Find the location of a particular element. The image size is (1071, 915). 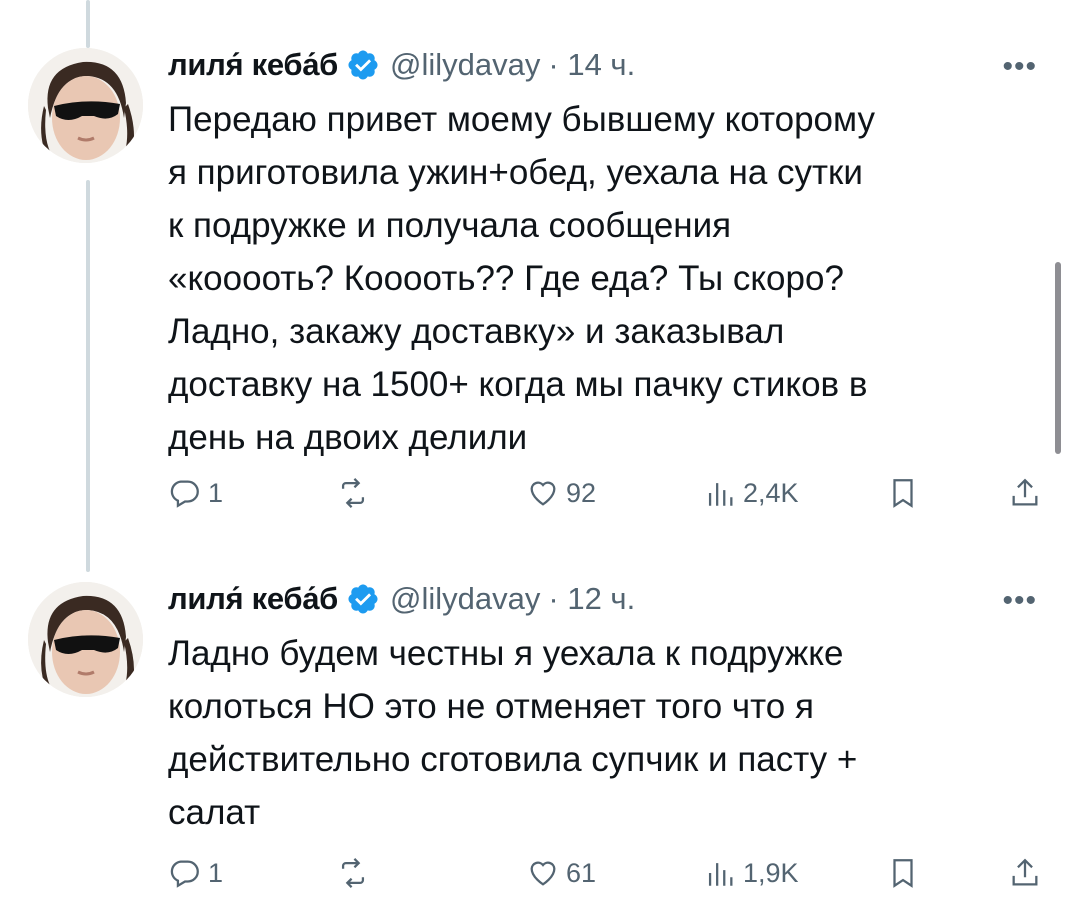

scrollbar is located at coordinates (1058, 358).